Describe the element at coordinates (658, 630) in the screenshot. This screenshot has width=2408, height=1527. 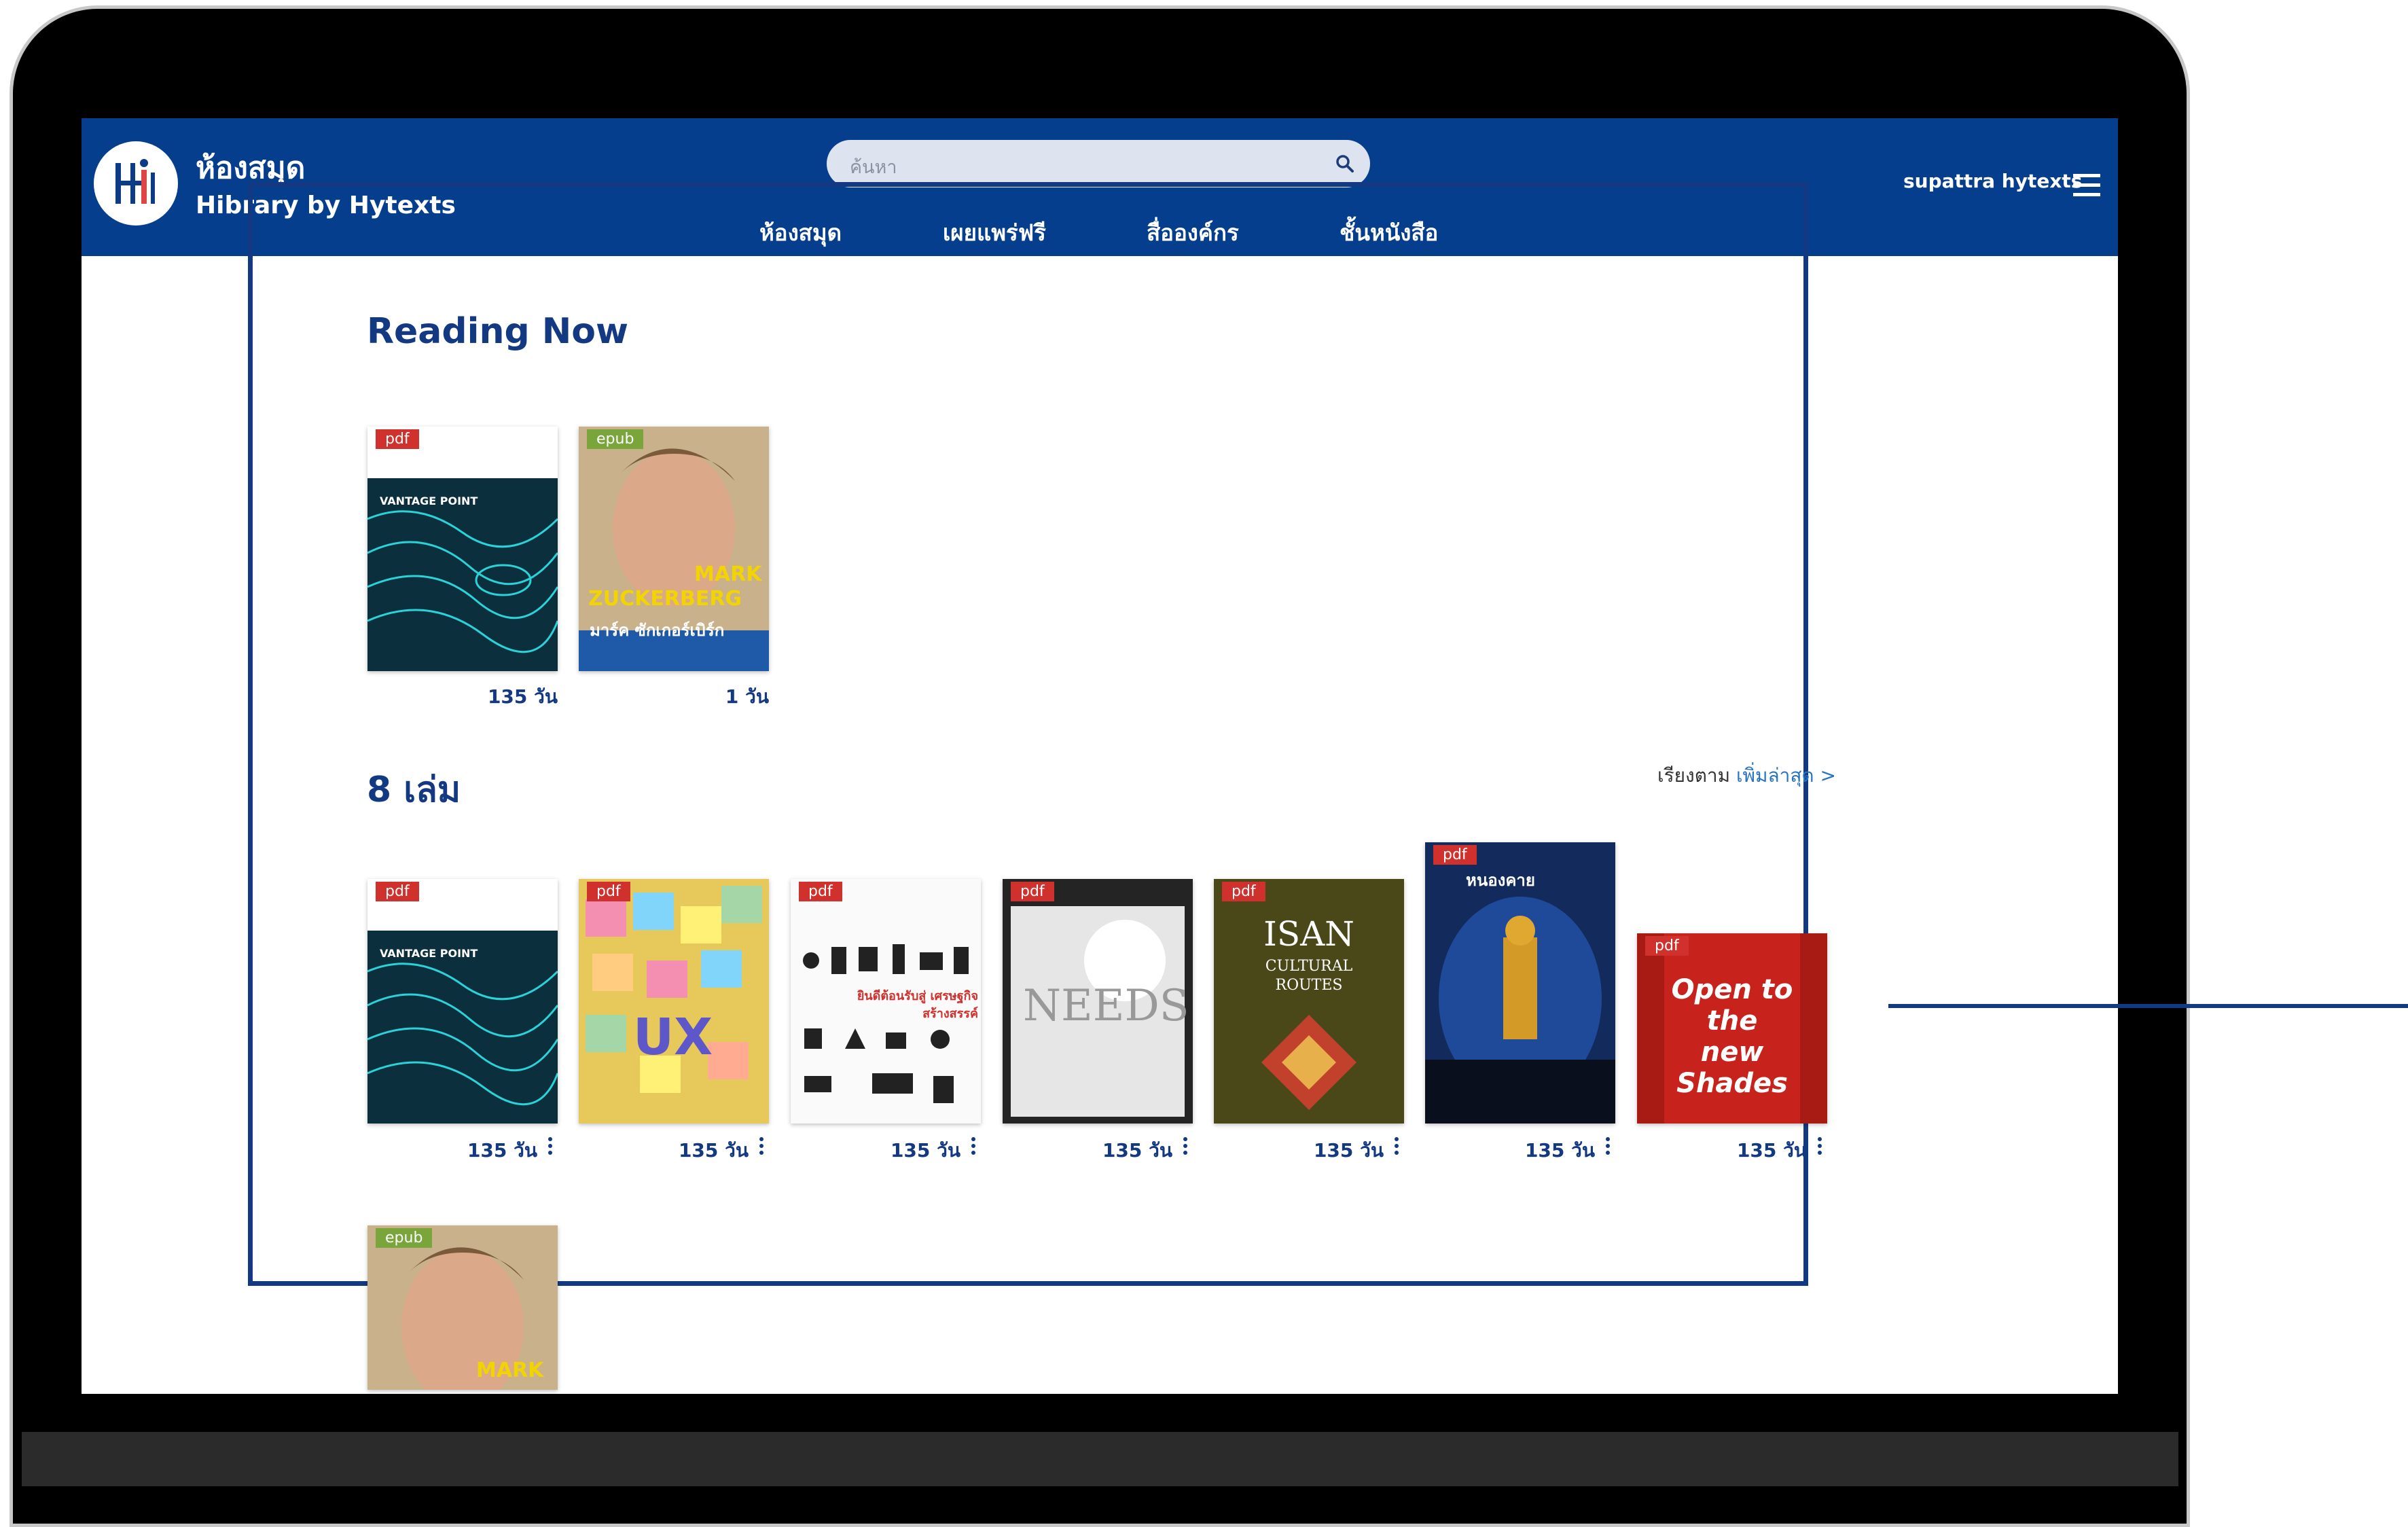
I see `cover-title-thai: มาร์ค ซักเกอร์เบิร์ก` at that location.